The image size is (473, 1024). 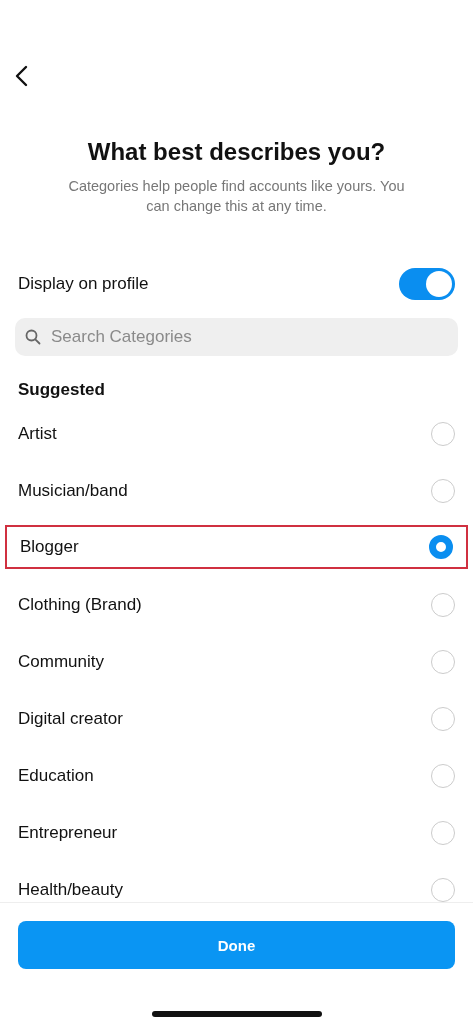 What do you see at coordinates (73, 490) in the screenshot?
I see `category-label: Musician/band` at bounding box center [73, 490].